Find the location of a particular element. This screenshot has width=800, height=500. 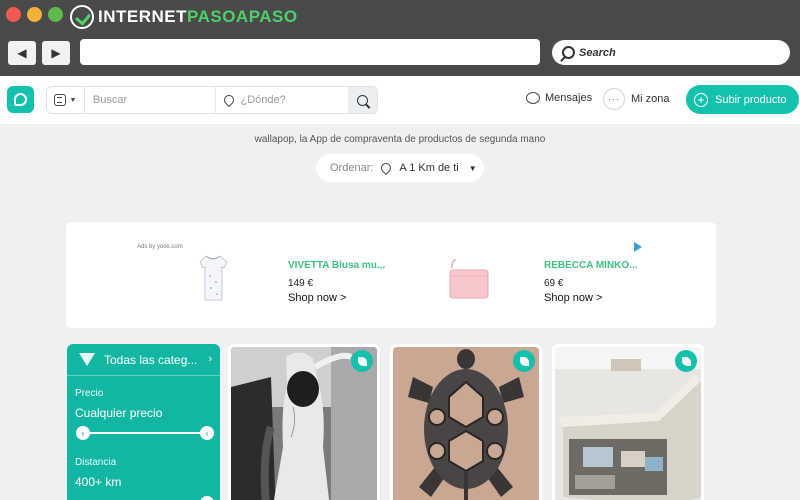

plus-icon: + is located at coordinates (701, 99).